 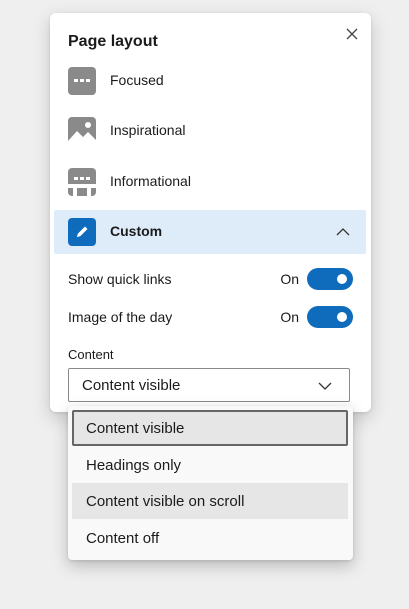 What do you see at coordinates (82, 131) in the screenshot?
I see `inspirational-layout-icon` at bounding box center [82, 131].